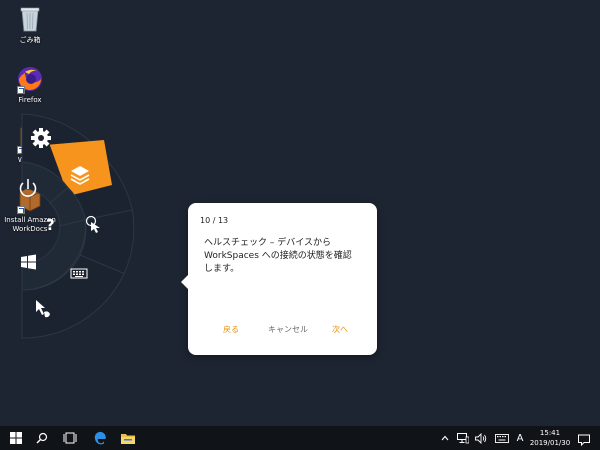 The width and height of the screenshot is (600, 450). What do you see at coordinates (300, 438) in the screenshot?
I see `taskbar: A 15:41 2019/01/30` at bounding box center [300, 438].